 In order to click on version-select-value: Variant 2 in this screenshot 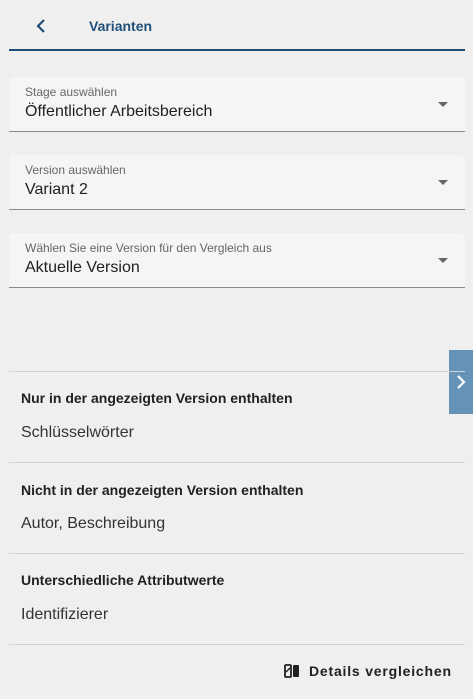, I will do `click(56, 189)`.